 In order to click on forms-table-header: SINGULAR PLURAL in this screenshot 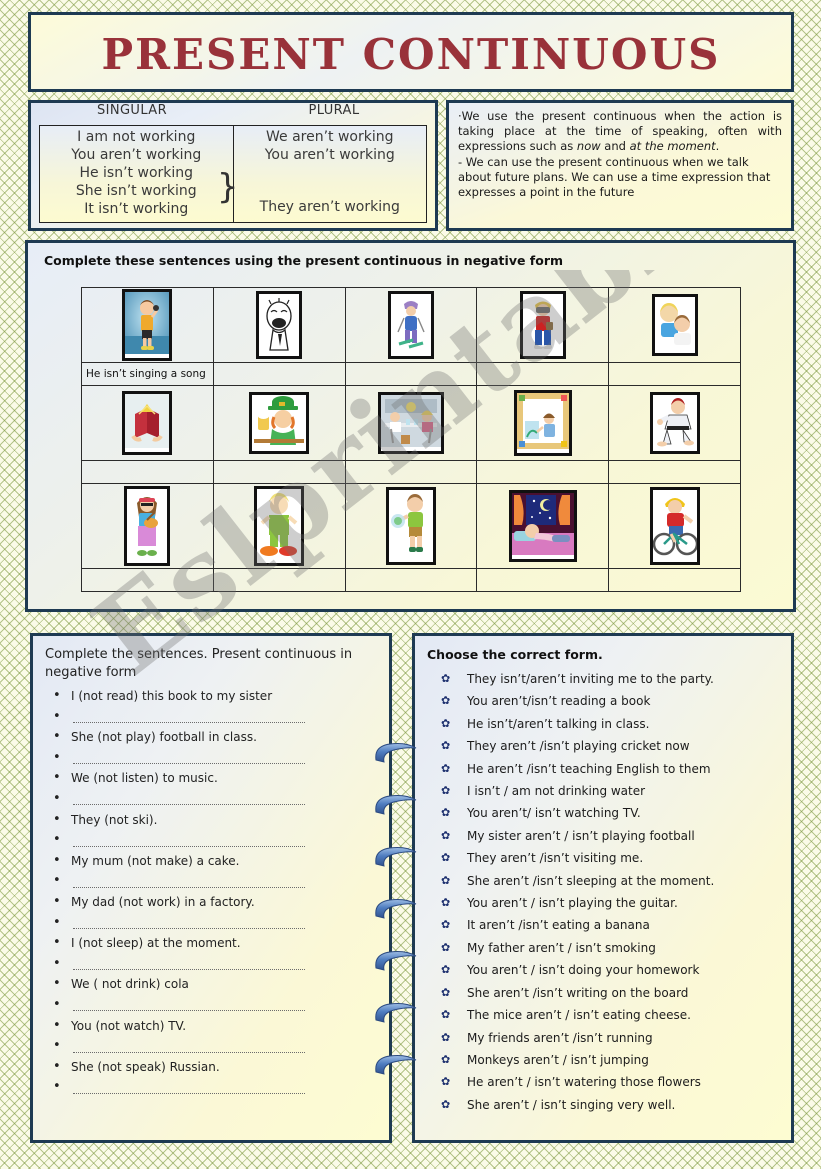, I will do `click(233, 114)`.